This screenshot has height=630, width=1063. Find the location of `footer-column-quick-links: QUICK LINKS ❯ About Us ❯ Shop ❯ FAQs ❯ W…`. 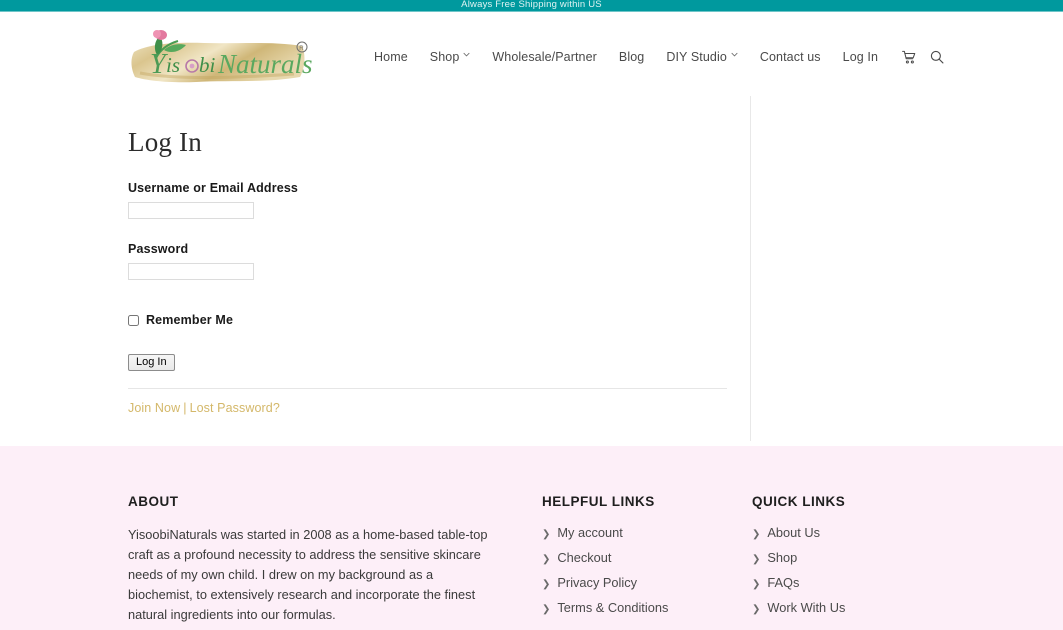

footer-column-quick-links: QUICK LINKS ❯ About Us ❯ Shop ❯ FAQs ❯ W… is located at coordinates (857, 535).